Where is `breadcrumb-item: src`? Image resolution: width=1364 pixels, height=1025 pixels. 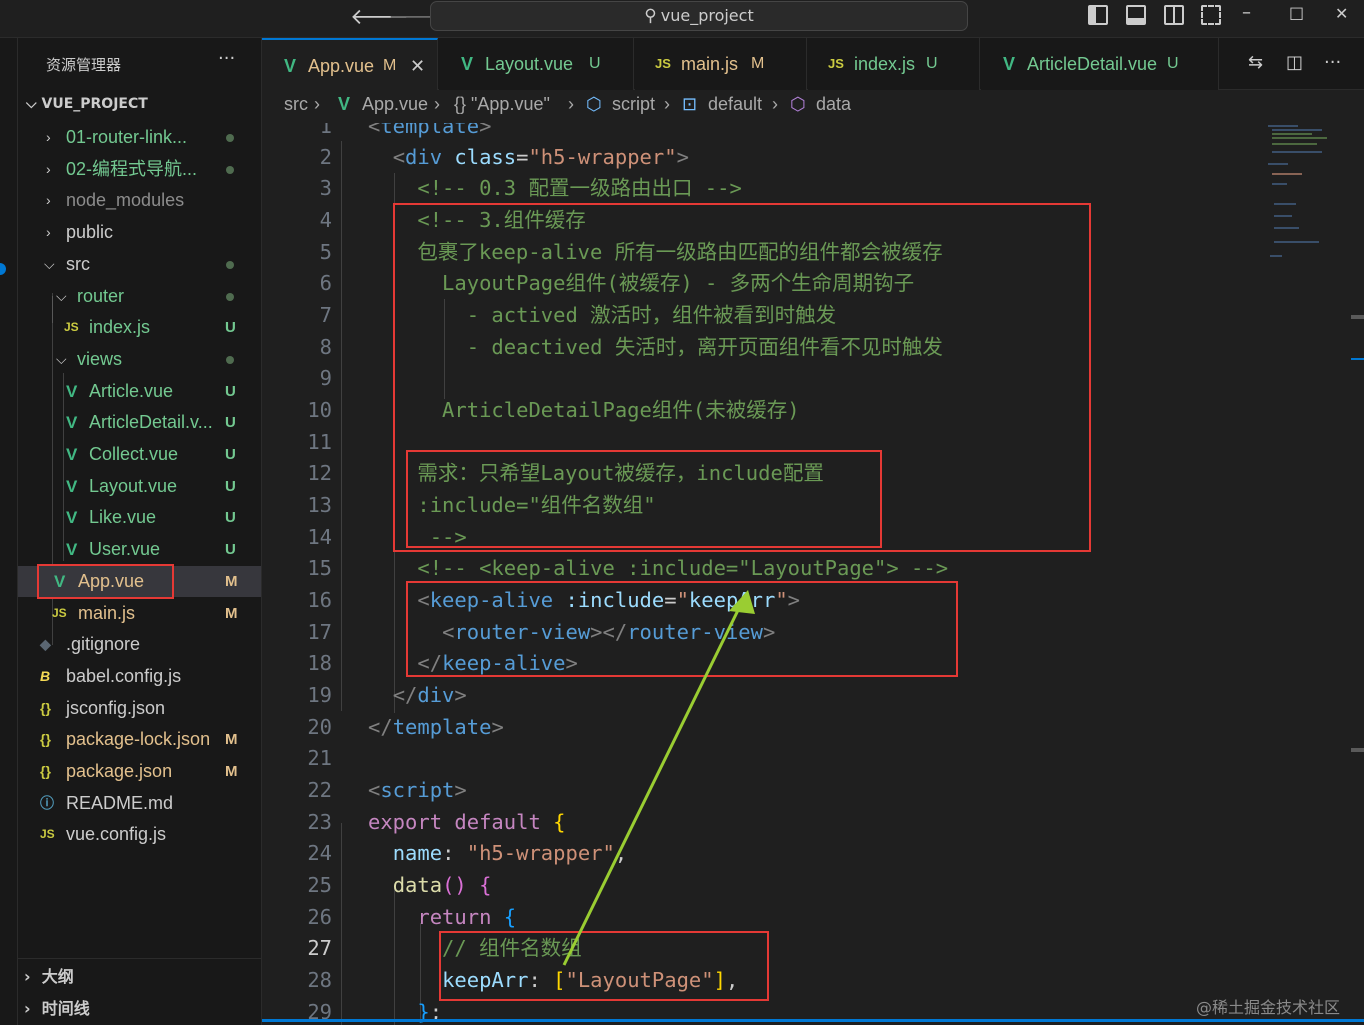 breadcrumb-item: src is located at coordinates (296, 104).